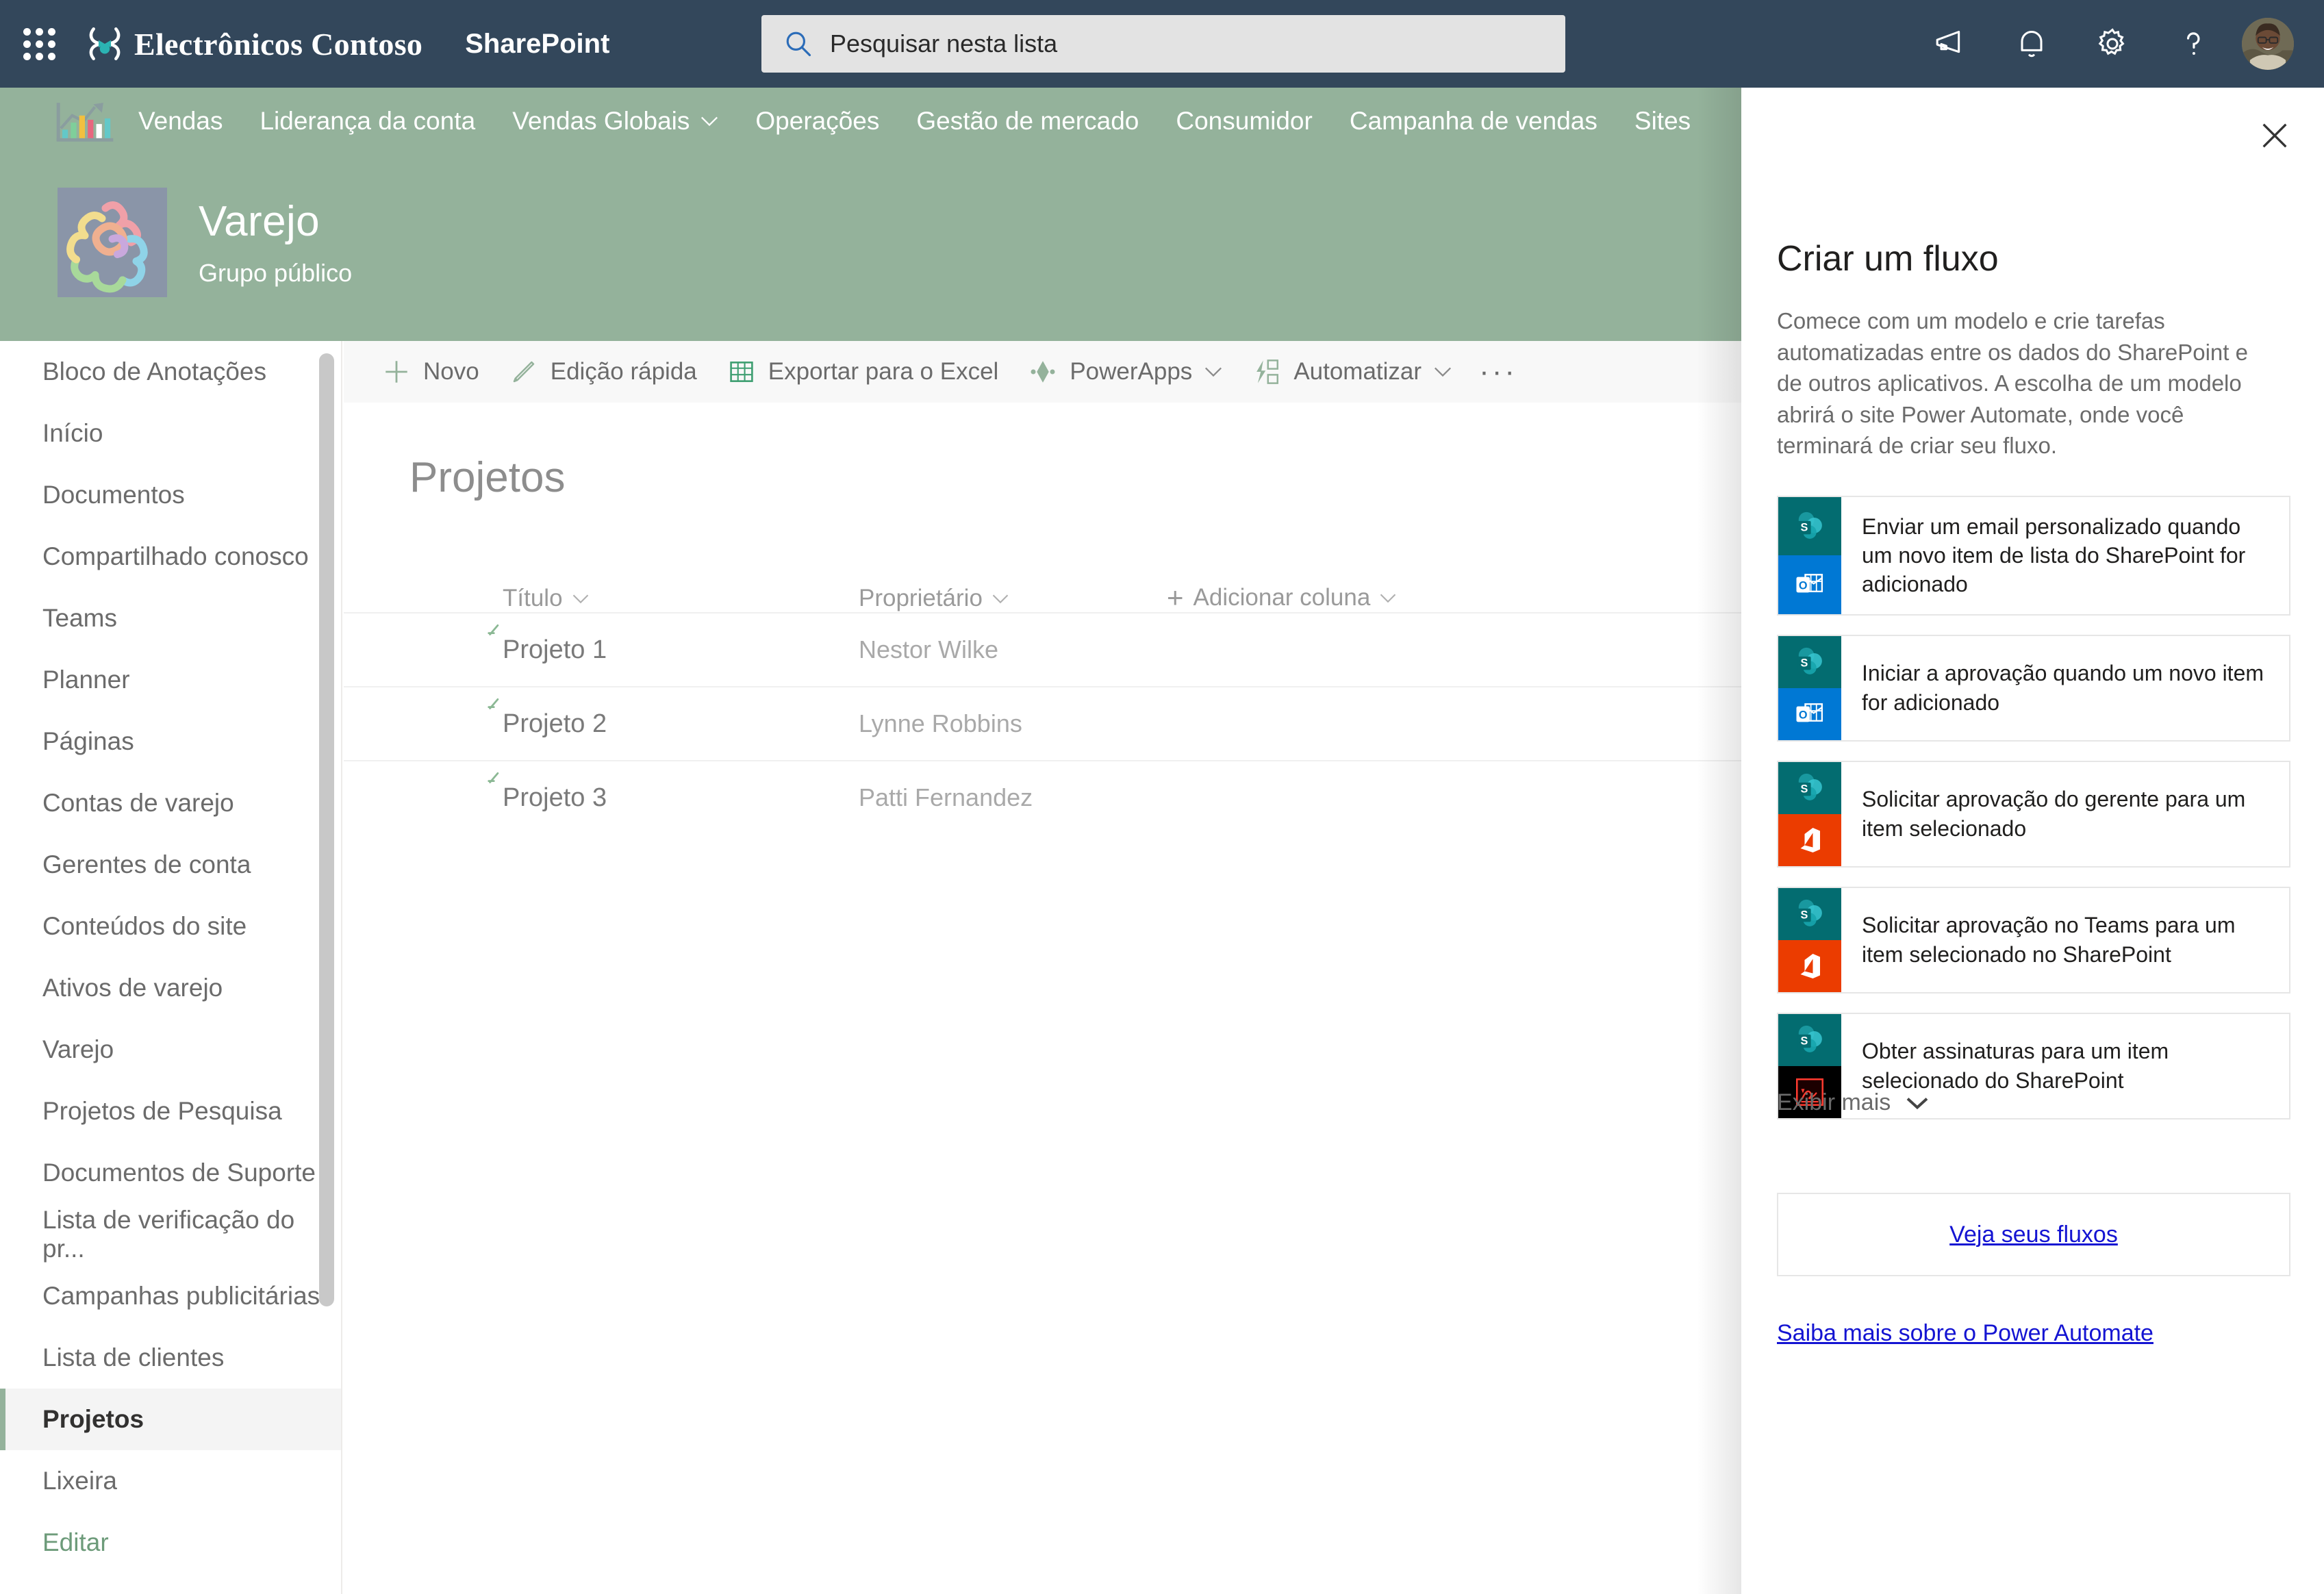 Image resolution: width=2324 pixels, height=1594 pixels. I want to click on nav-label: Consumidor, so click(1245, 121).